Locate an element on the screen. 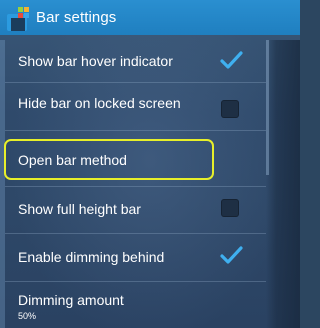  highlight-box is located at coordinates (109, 159).